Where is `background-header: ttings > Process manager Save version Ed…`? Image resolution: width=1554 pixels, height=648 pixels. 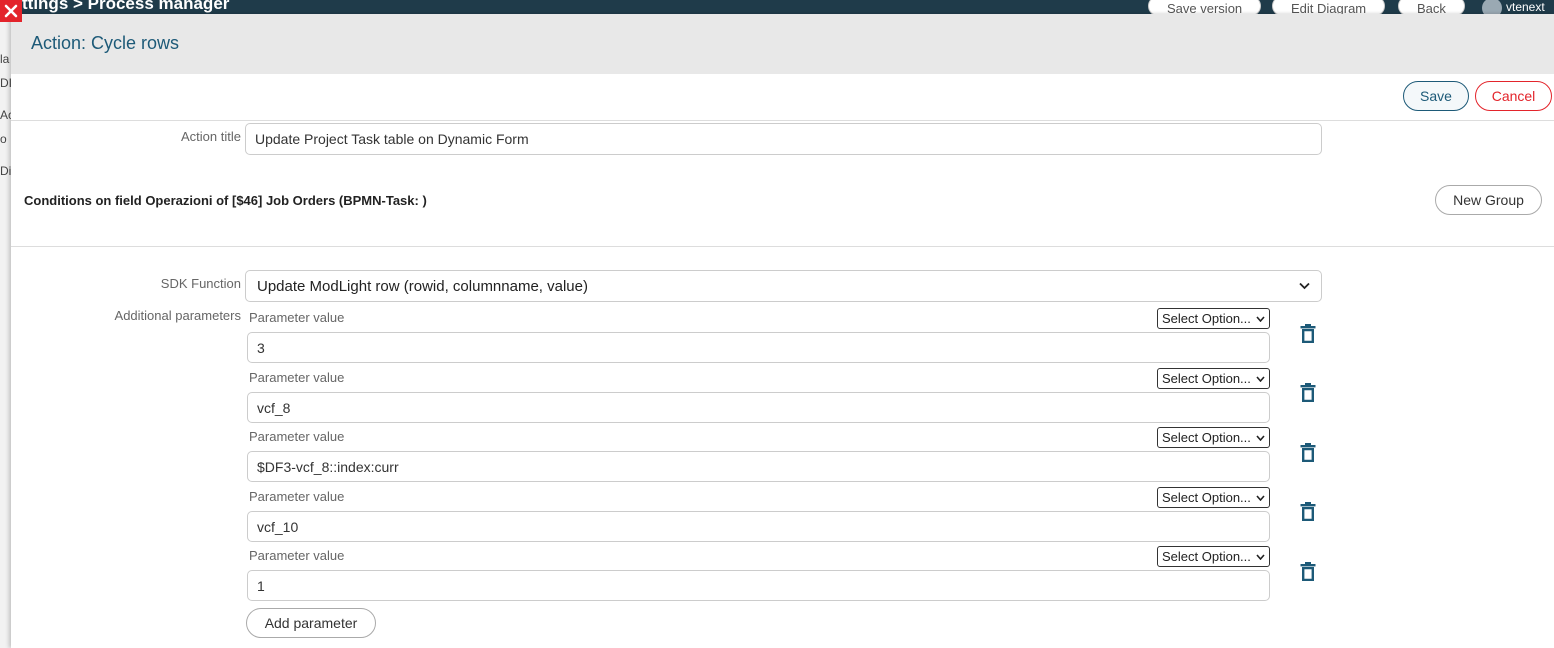 background-header: ttings > Process manager Save version Ed… is located at coordinates (777, 7).